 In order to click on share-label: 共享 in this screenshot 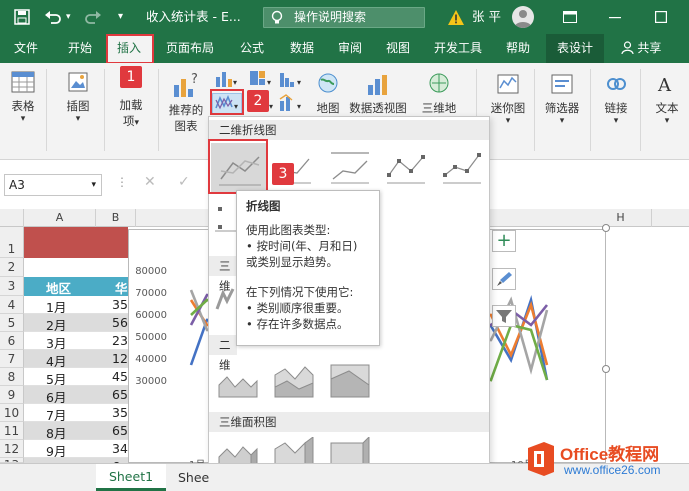, I will do `click(649, 48)`.